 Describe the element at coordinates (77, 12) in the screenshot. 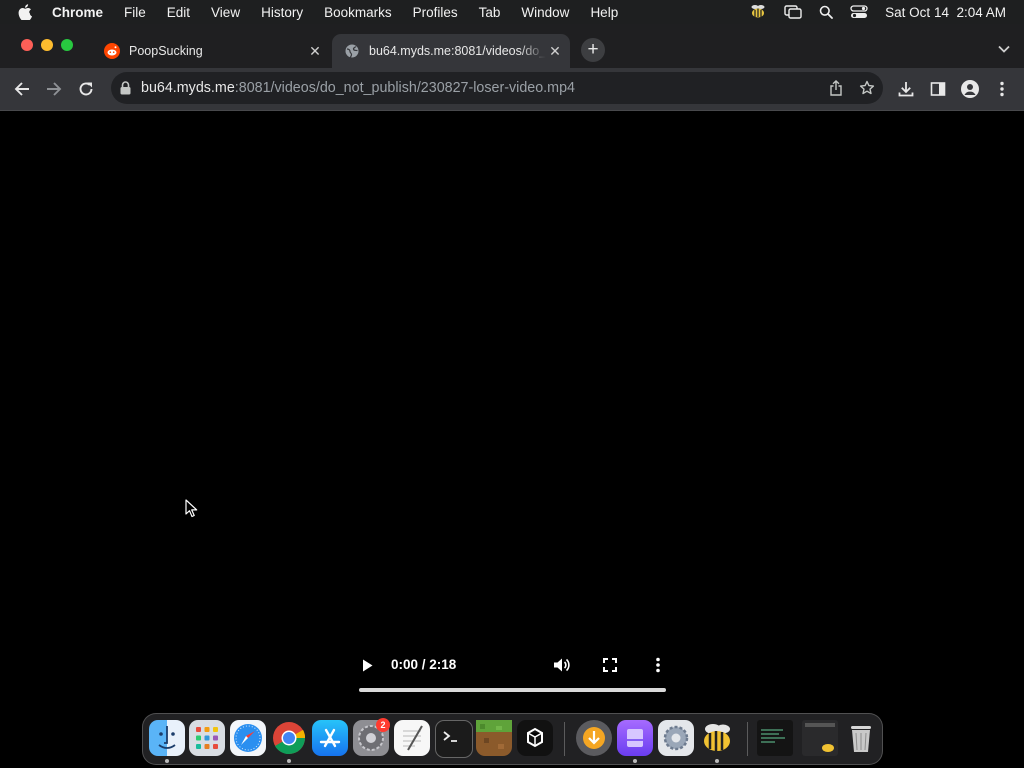

I see `app-menu-chrome: Chrome` at that location.